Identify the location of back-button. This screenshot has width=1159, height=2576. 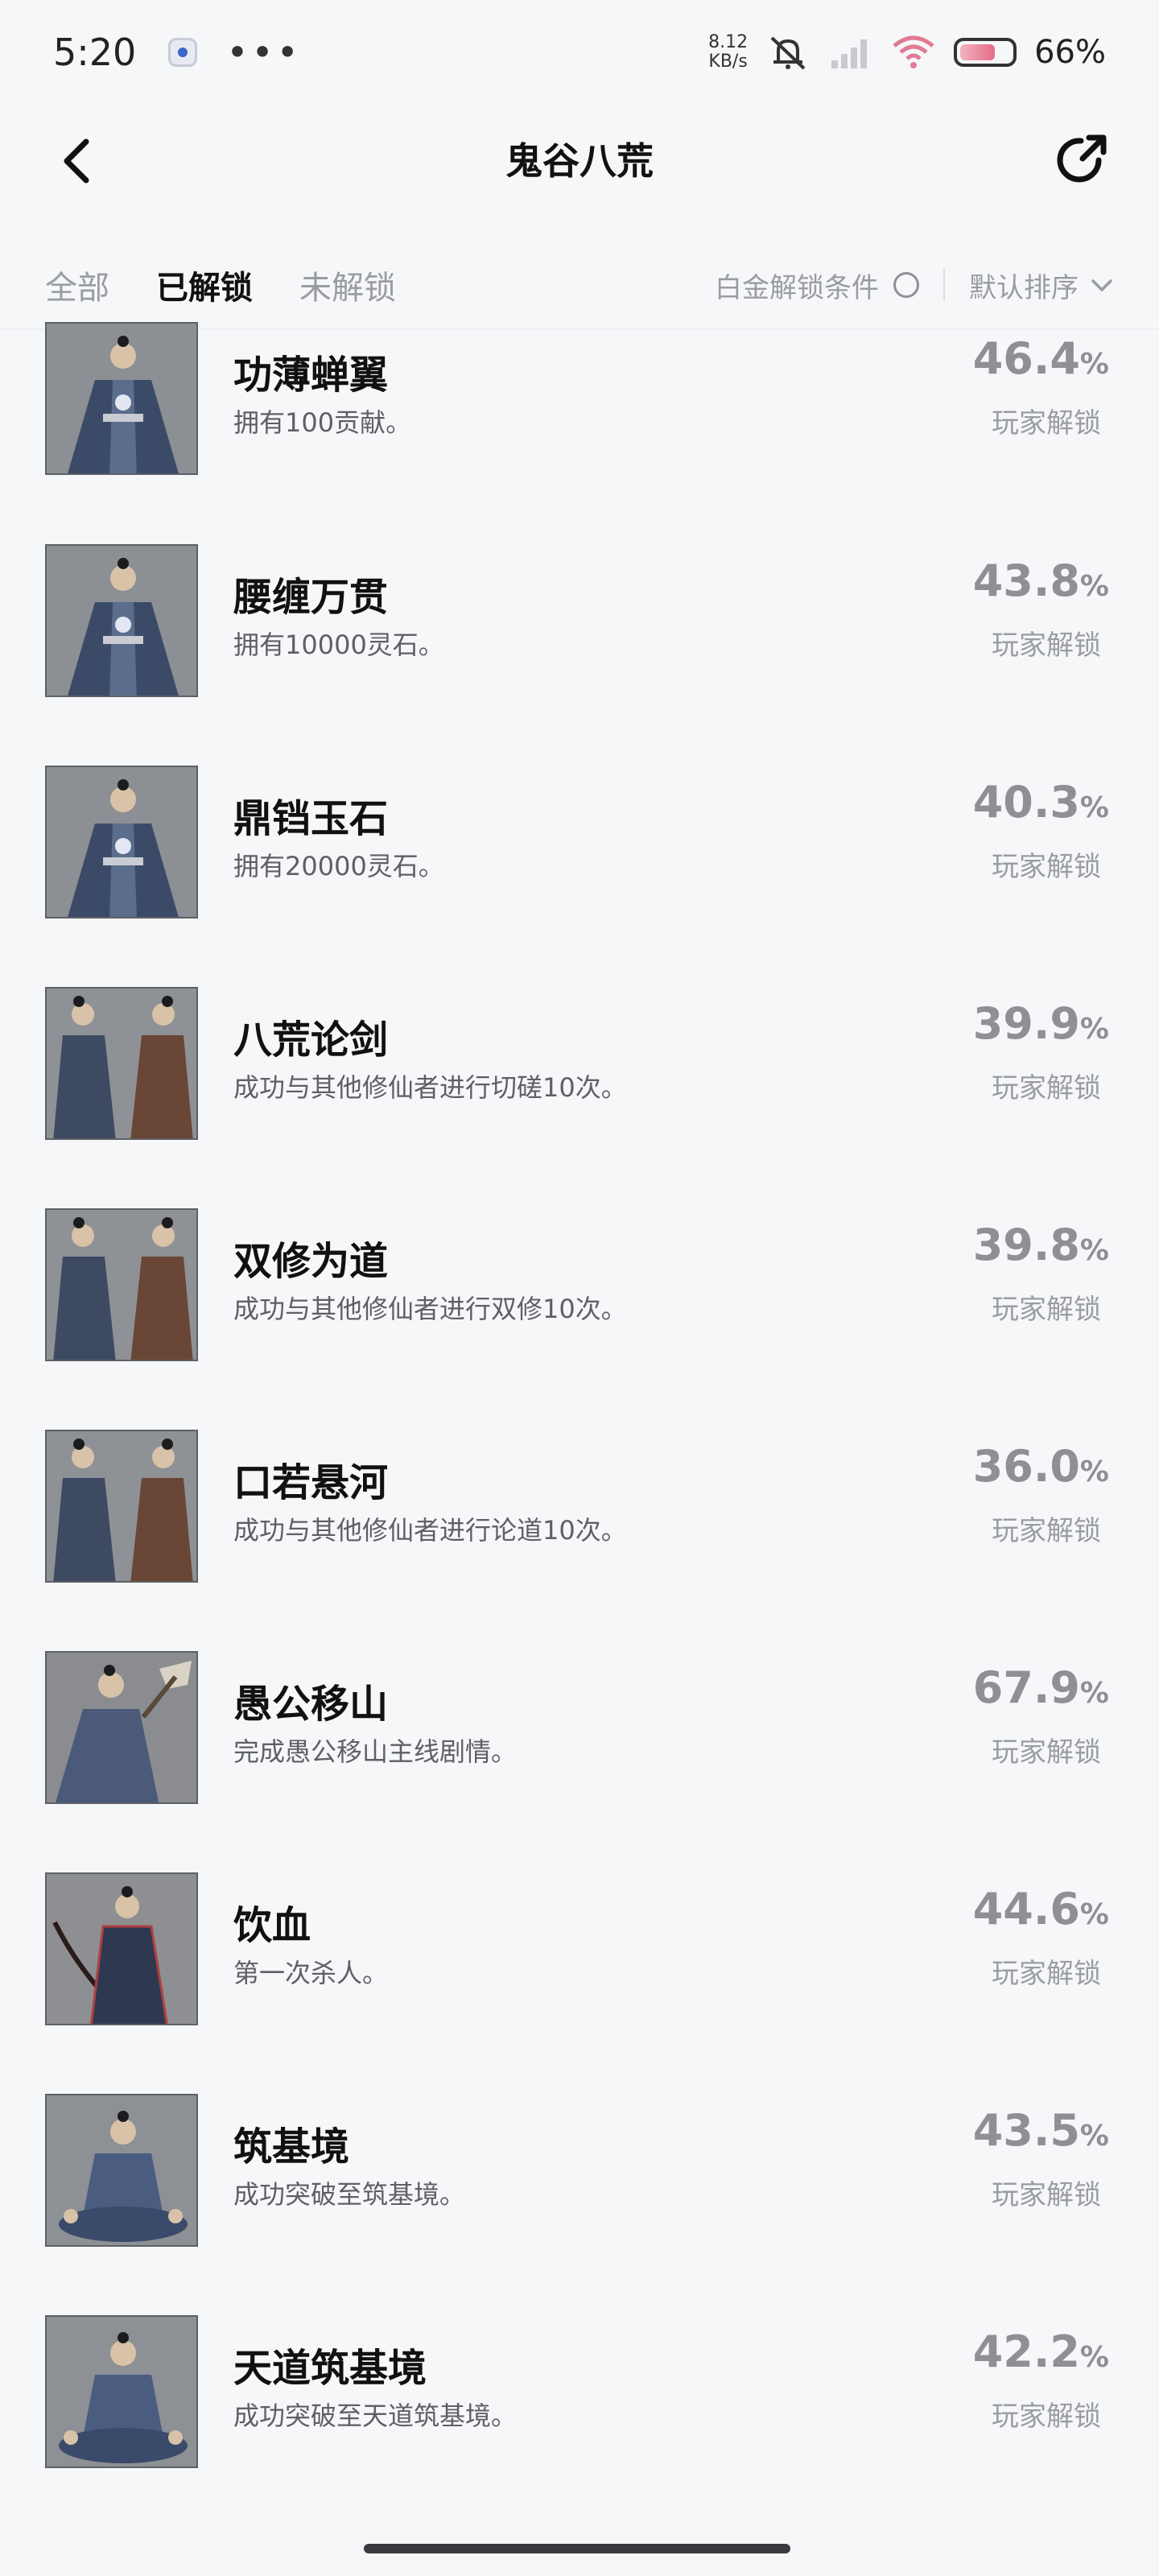
(77, 161).